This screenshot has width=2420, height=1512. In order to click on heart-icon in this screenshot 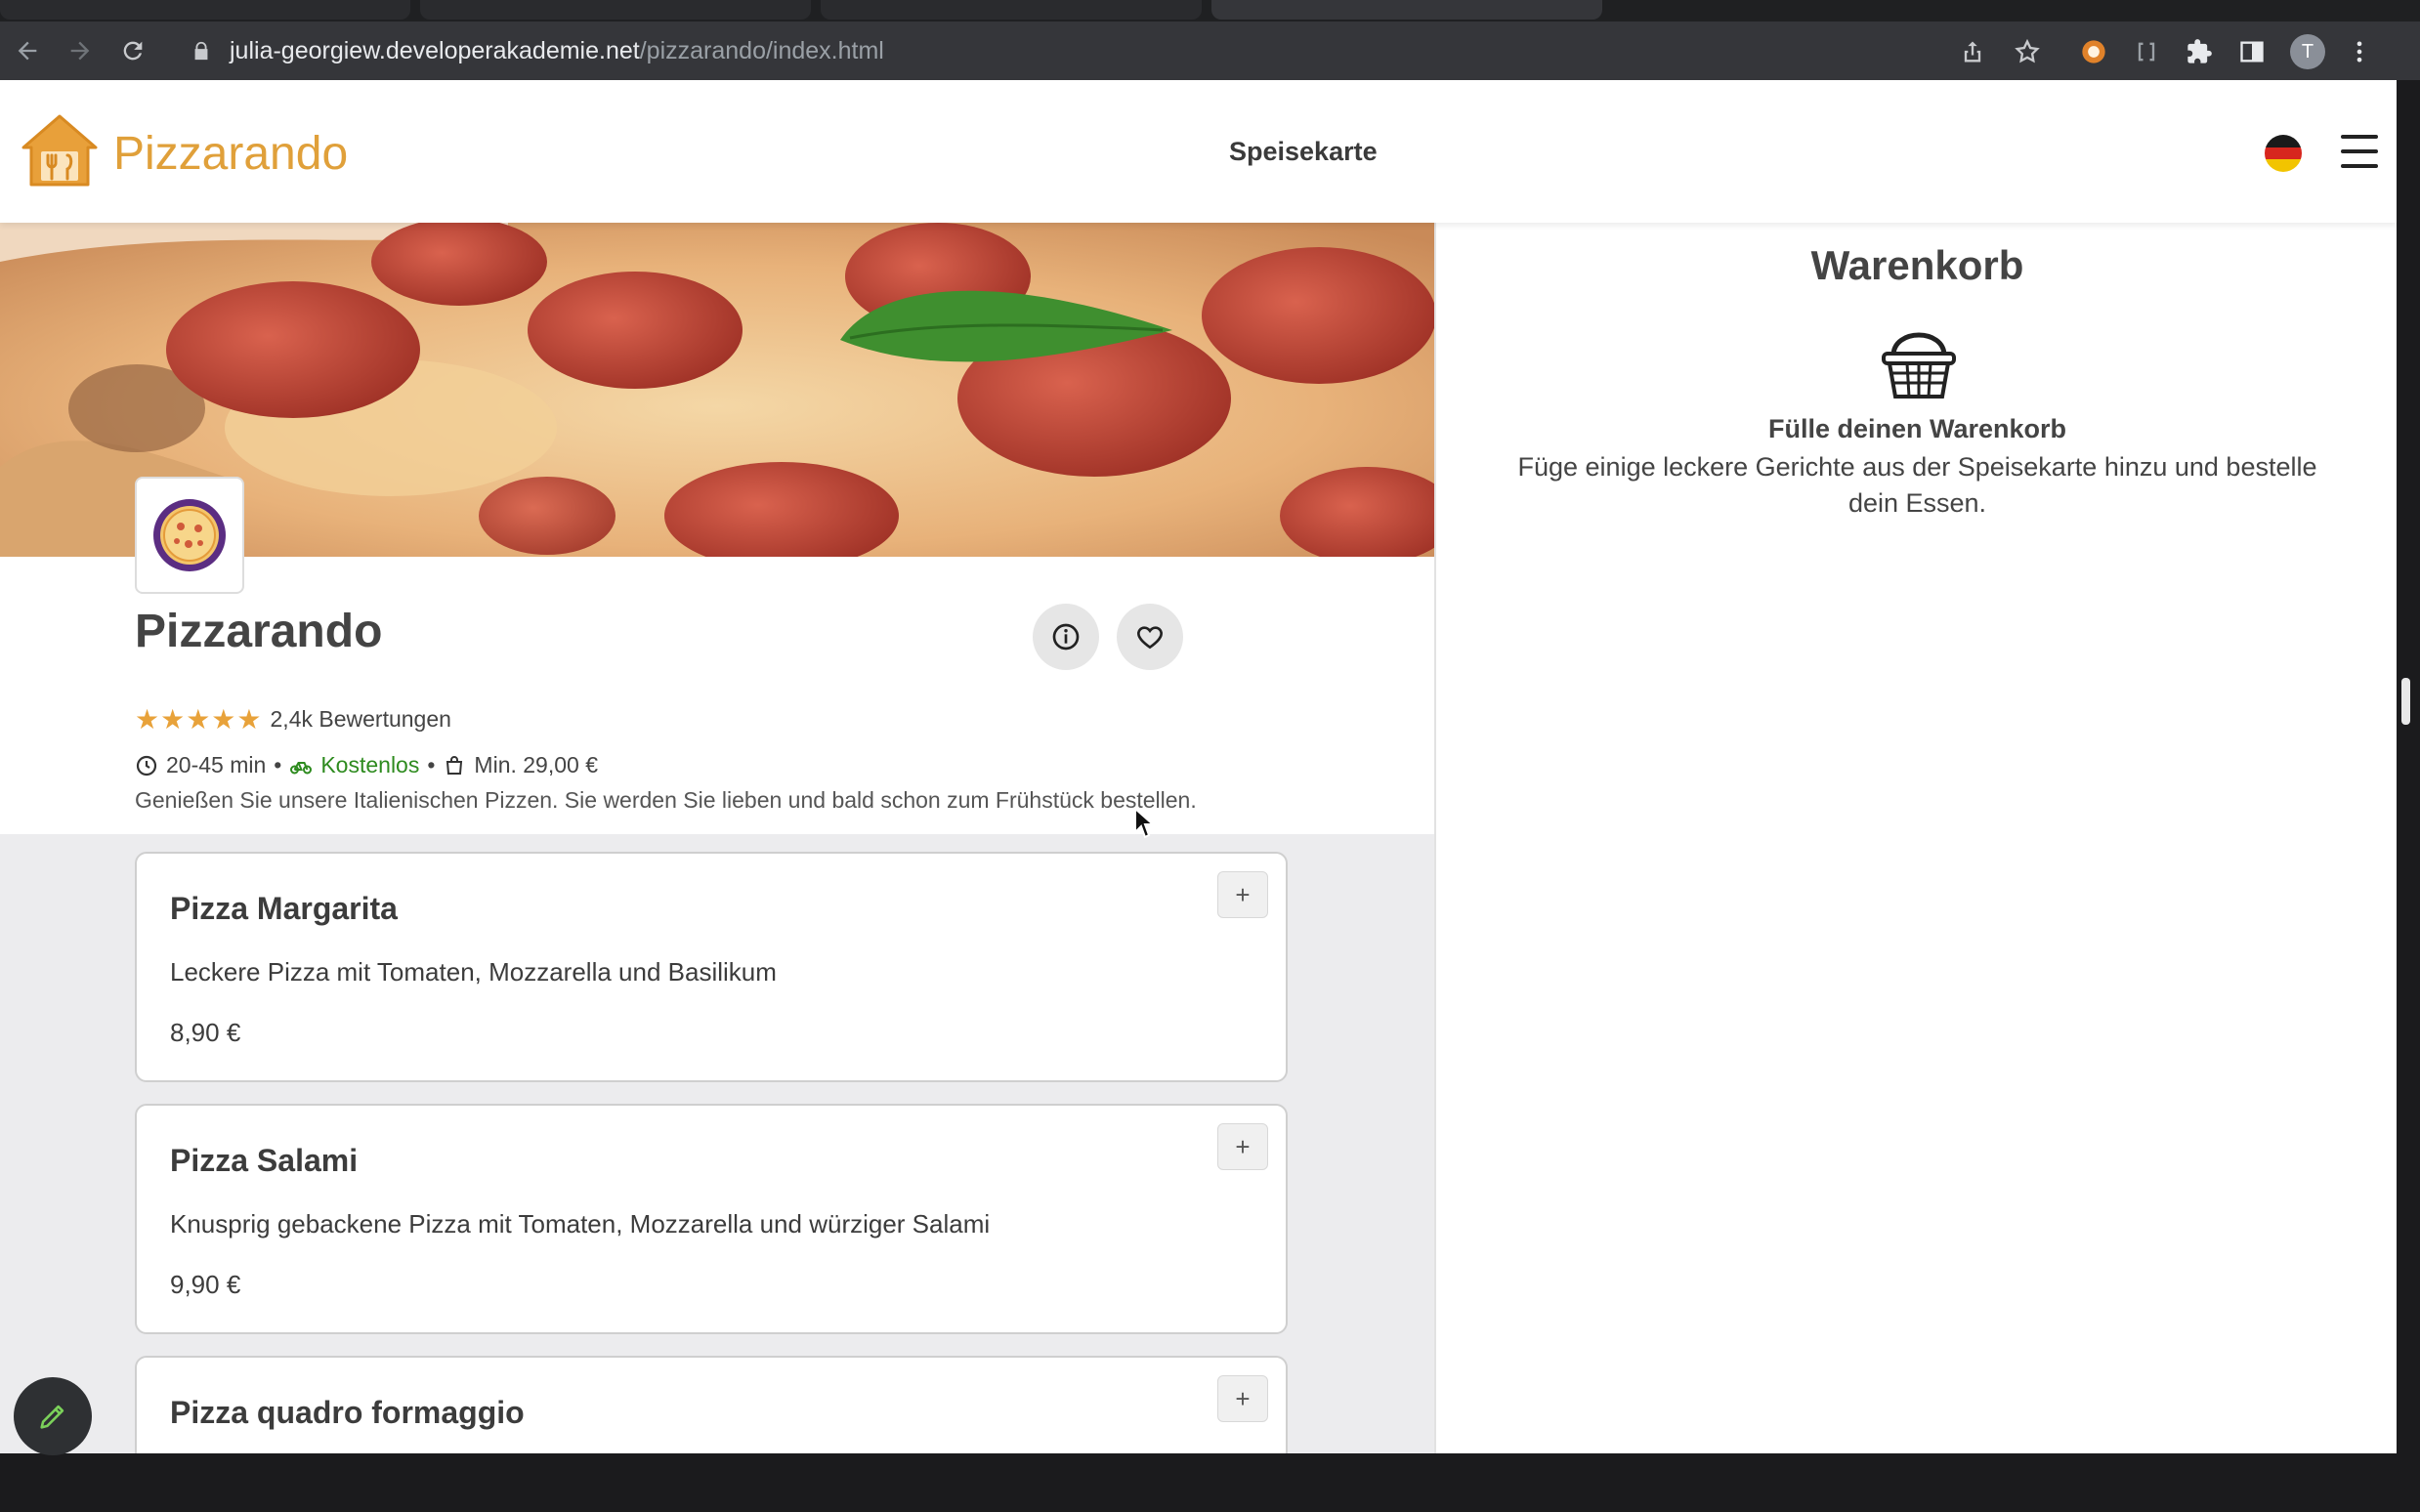, I will do `click(1150, 638)`.